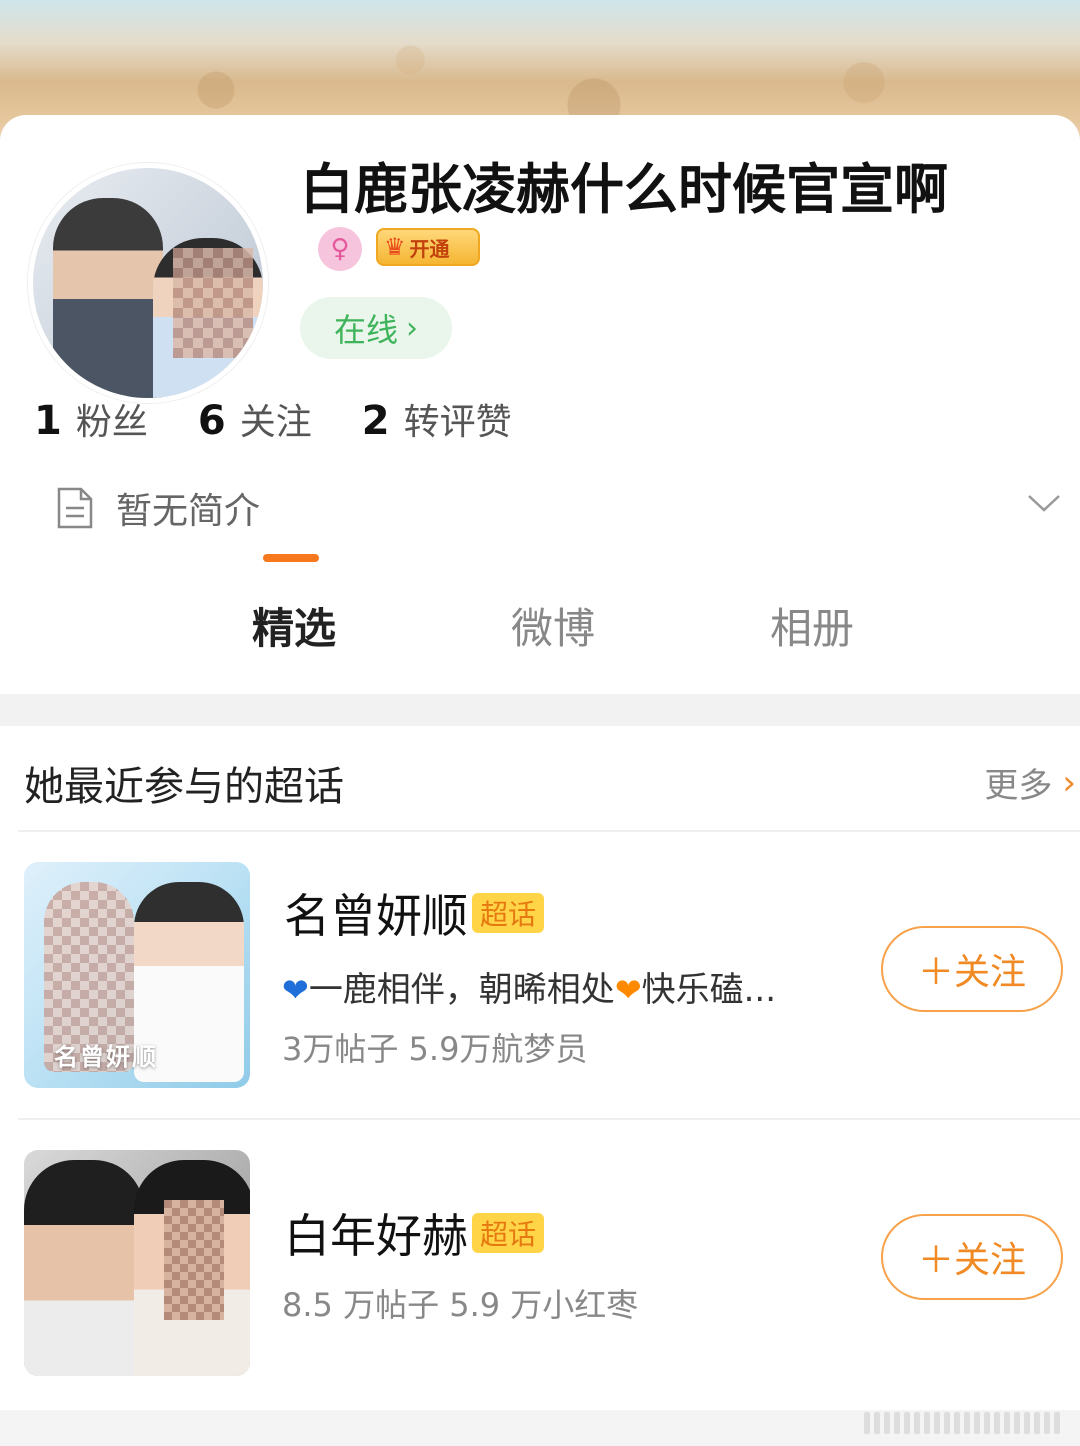 The height and width of the screenshot is (1446, 1080). Describe the element at coordinates (340, 249) in the screenshot. I see `female-gender-icon: ♀` at that location.